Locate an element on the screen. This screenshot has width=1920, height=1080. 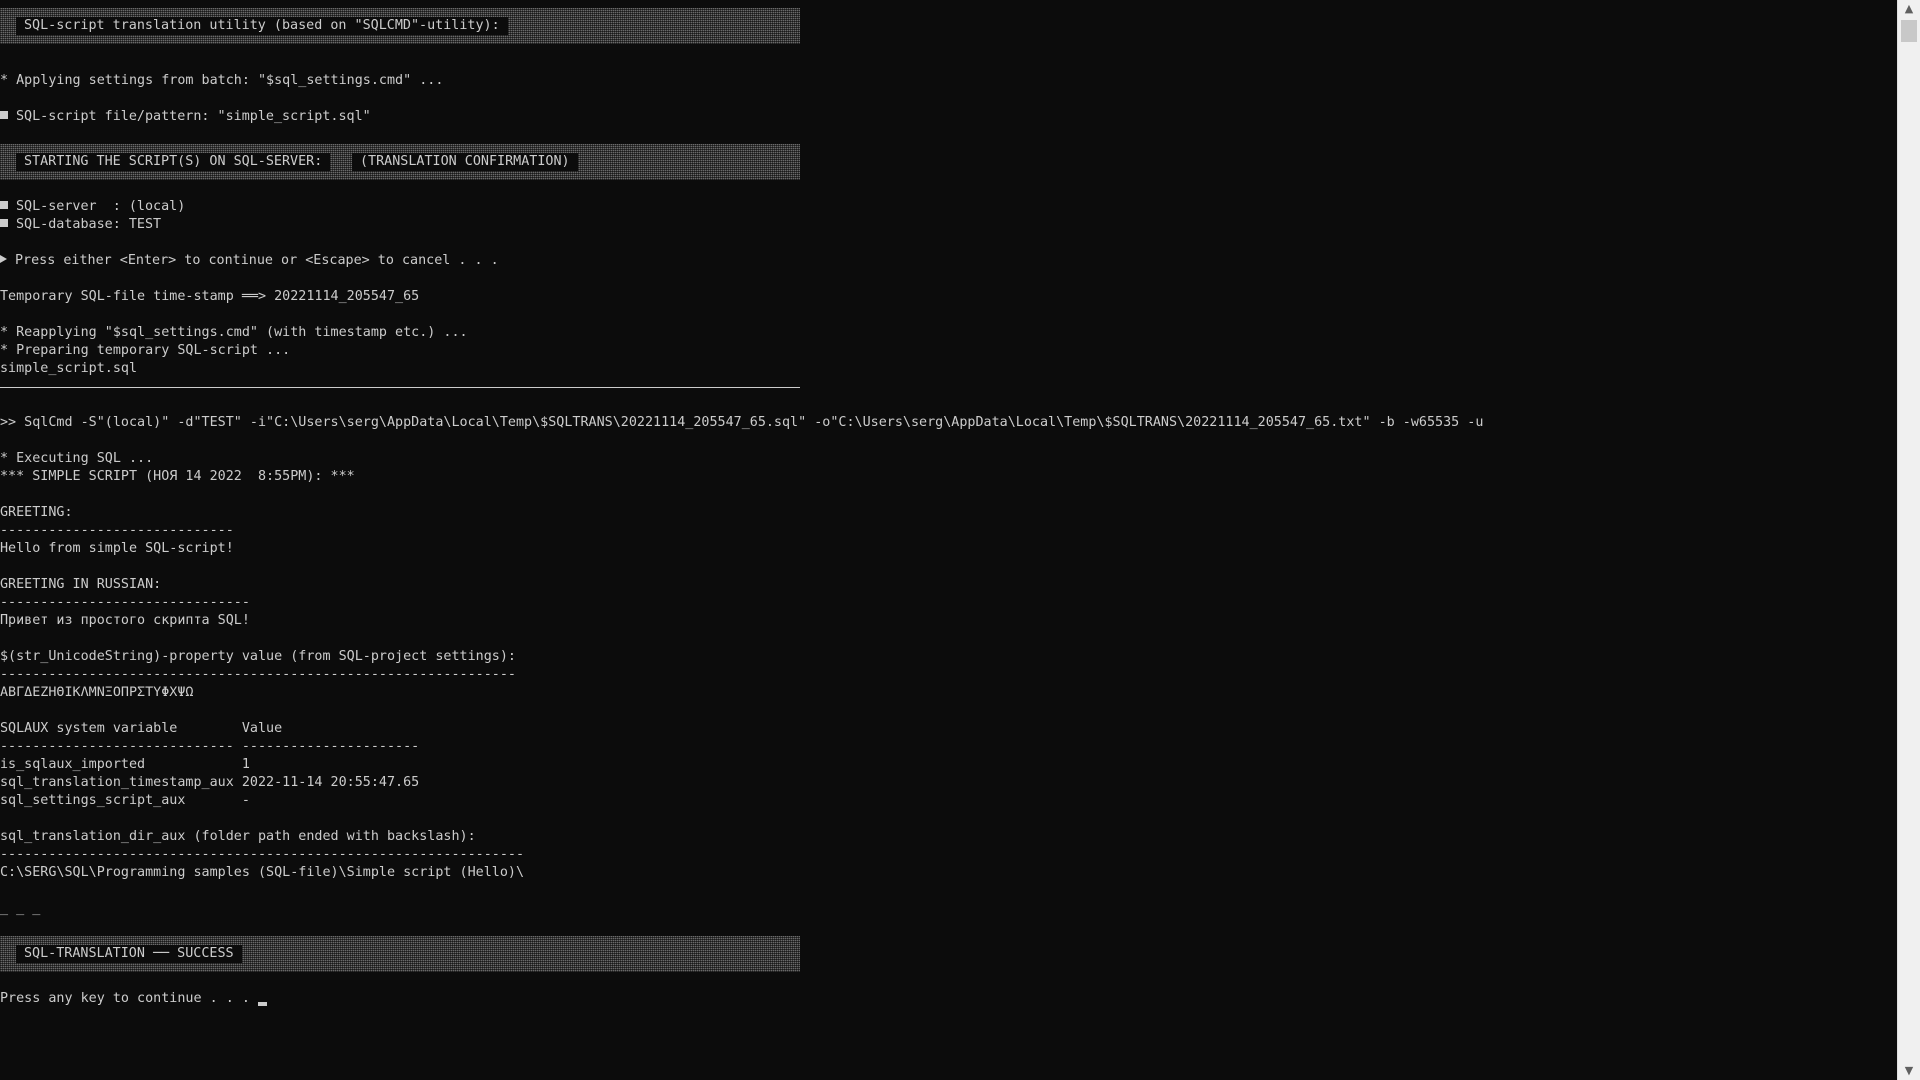
sql-database-text: SQL-database: TEST is located at coordinates (89, 224).